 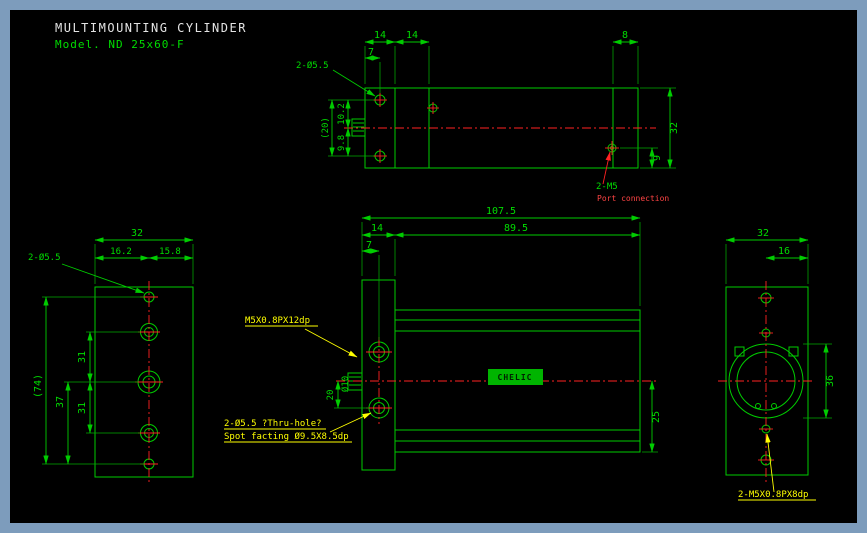 I want to click on port-callout: 2-M5, so click(x=607, y=187).